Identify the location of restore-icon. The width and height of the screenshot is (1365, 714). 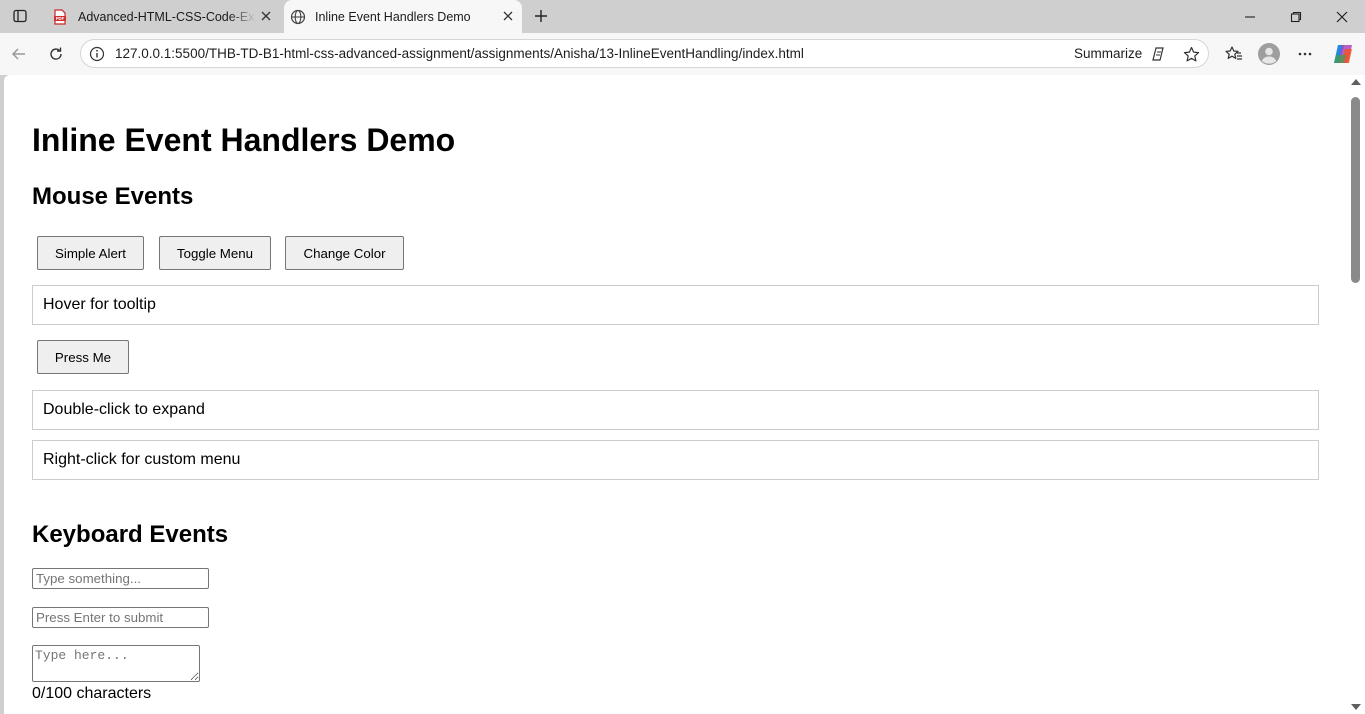
(1296, 16).